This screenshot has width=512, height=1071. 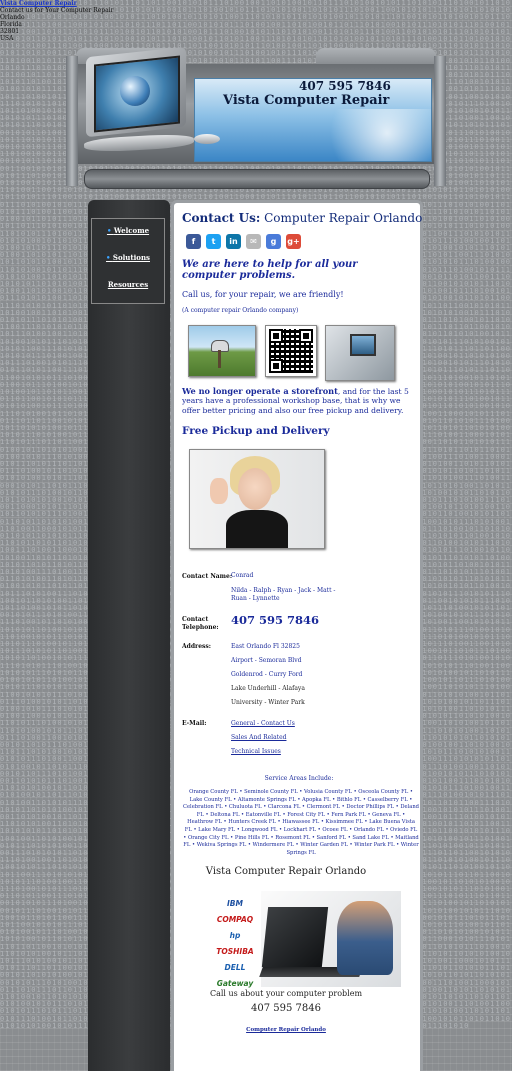 What do you see at coordinates (257, 179) in the screenshot?
I see `header-nav-bar` at bounding box center [257, 179].